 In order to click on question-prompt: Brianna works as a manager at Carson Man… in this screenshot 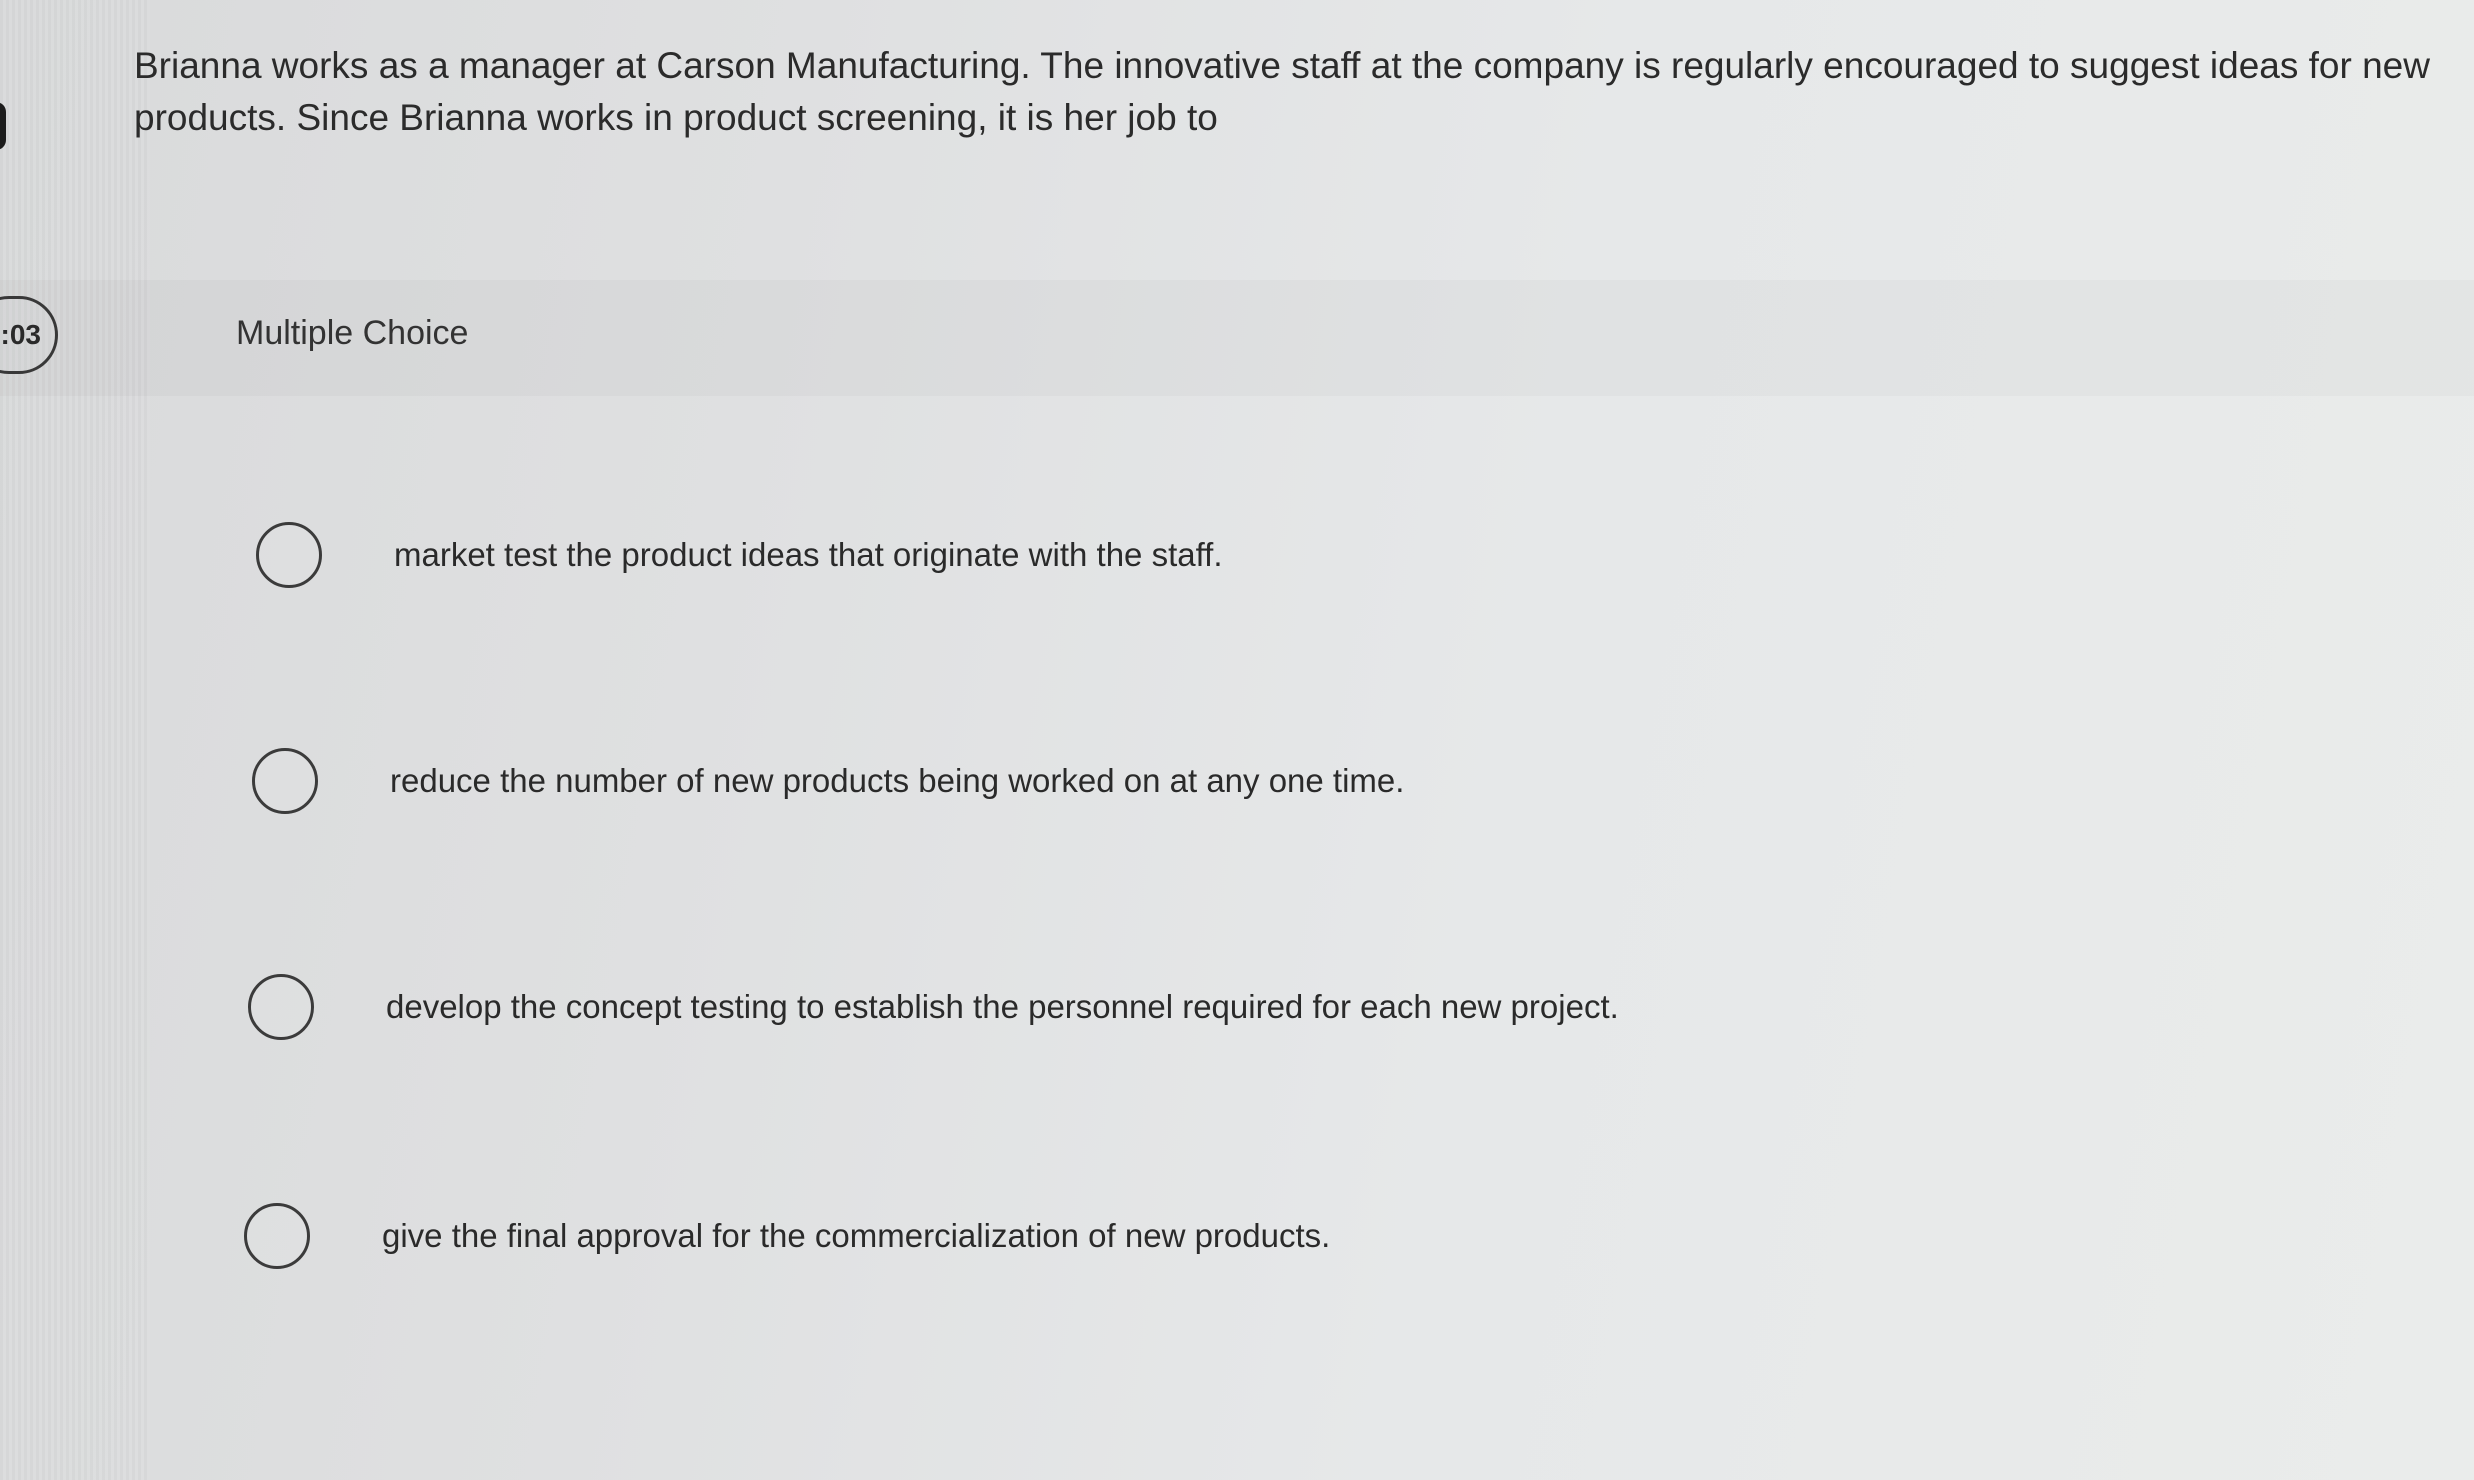, I will do `click(1282, 91)`.